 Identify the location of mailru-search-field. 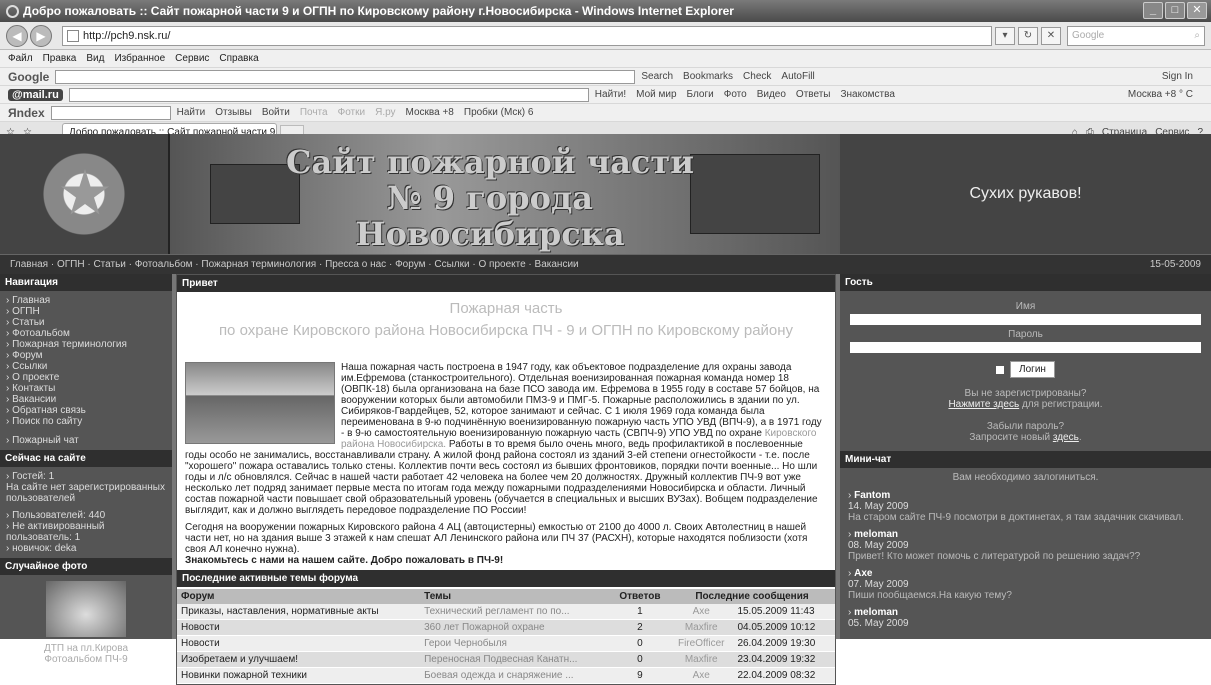
(328, 94).